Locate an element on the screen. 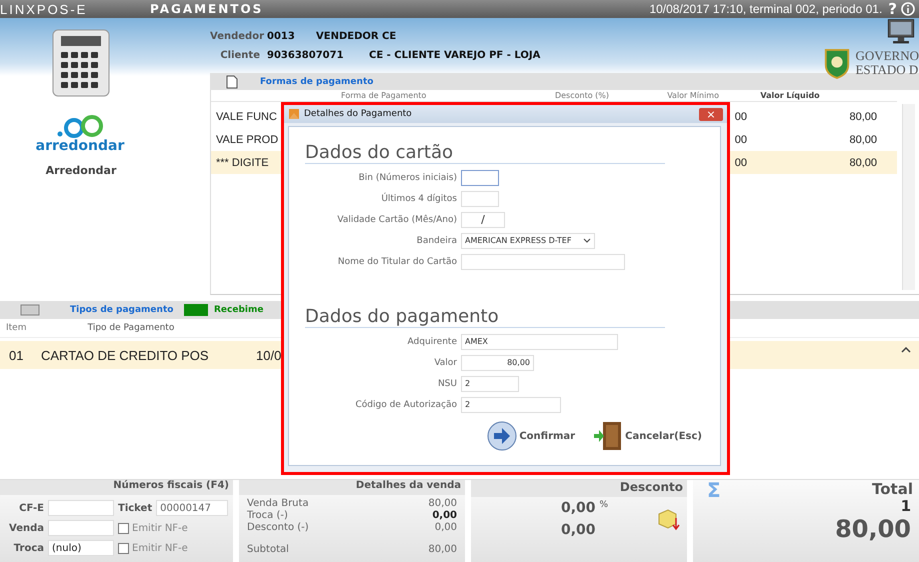 Image resolution: width=919 pixels, height=562 pixels. table-cell-text: 10/0 is located at coordinates (269, 355).